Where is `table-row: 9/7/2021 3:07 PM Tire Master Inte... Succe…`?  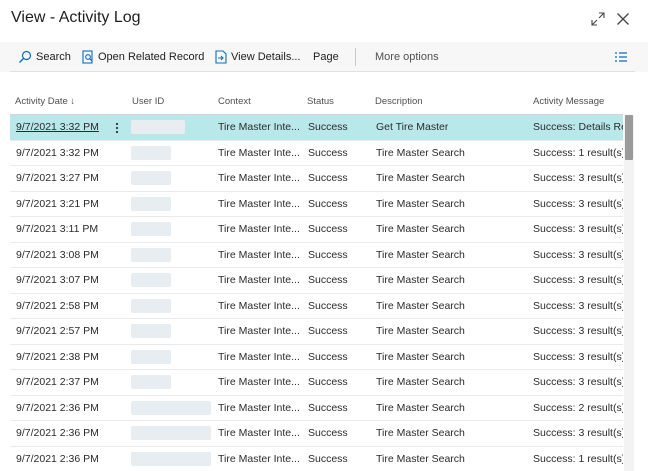 table-row: 9/7/2021 3:07 PM Tire Master Inte... Succe… is located at coordinates (316, 281).